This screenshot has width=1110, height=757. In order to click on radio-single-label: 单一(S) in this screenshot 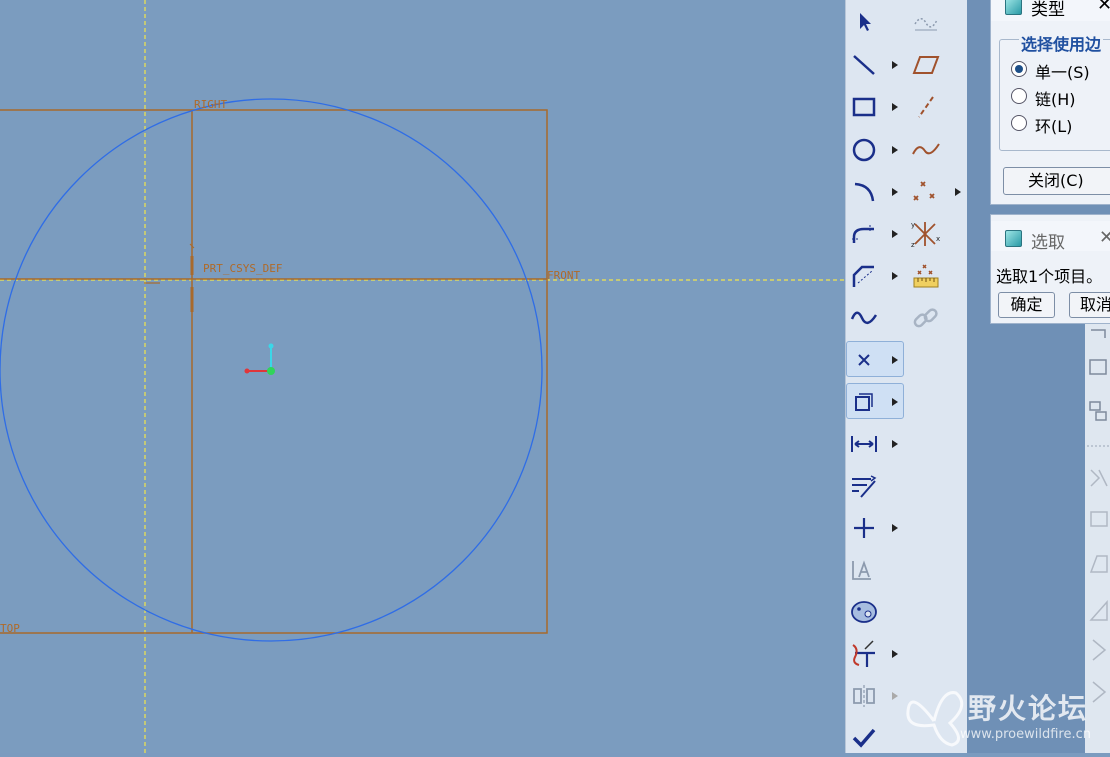, I will do `click(1062, 72)`.